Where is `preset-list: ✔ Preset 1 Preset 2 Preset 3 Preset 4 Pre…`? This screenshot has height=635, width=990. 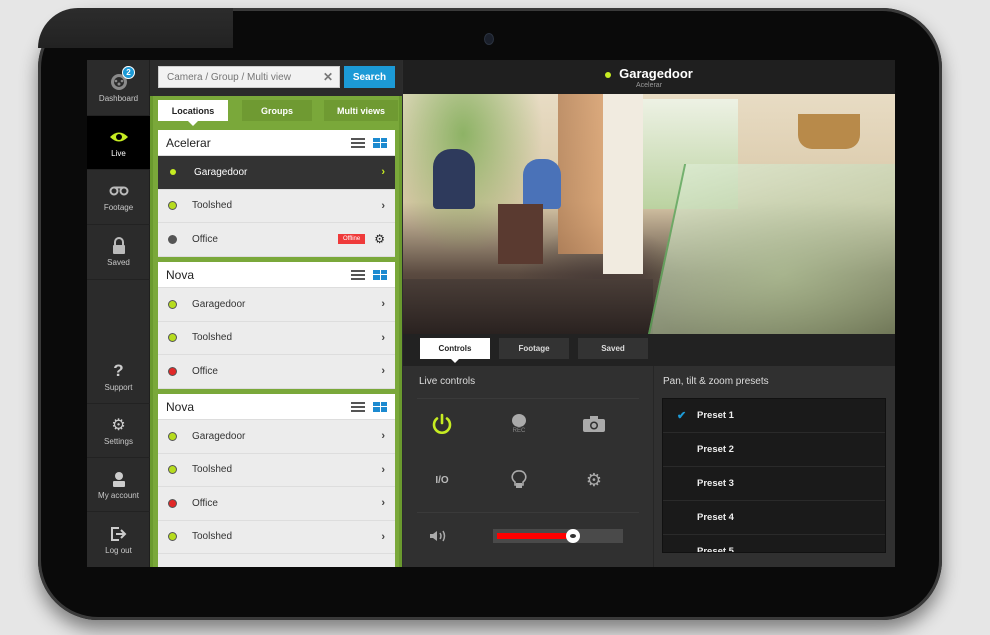
preset-list: ✔ Preset 1 Preset 2 Preset 3 Preset 4 Pre… is located at coordinates (774, 475).